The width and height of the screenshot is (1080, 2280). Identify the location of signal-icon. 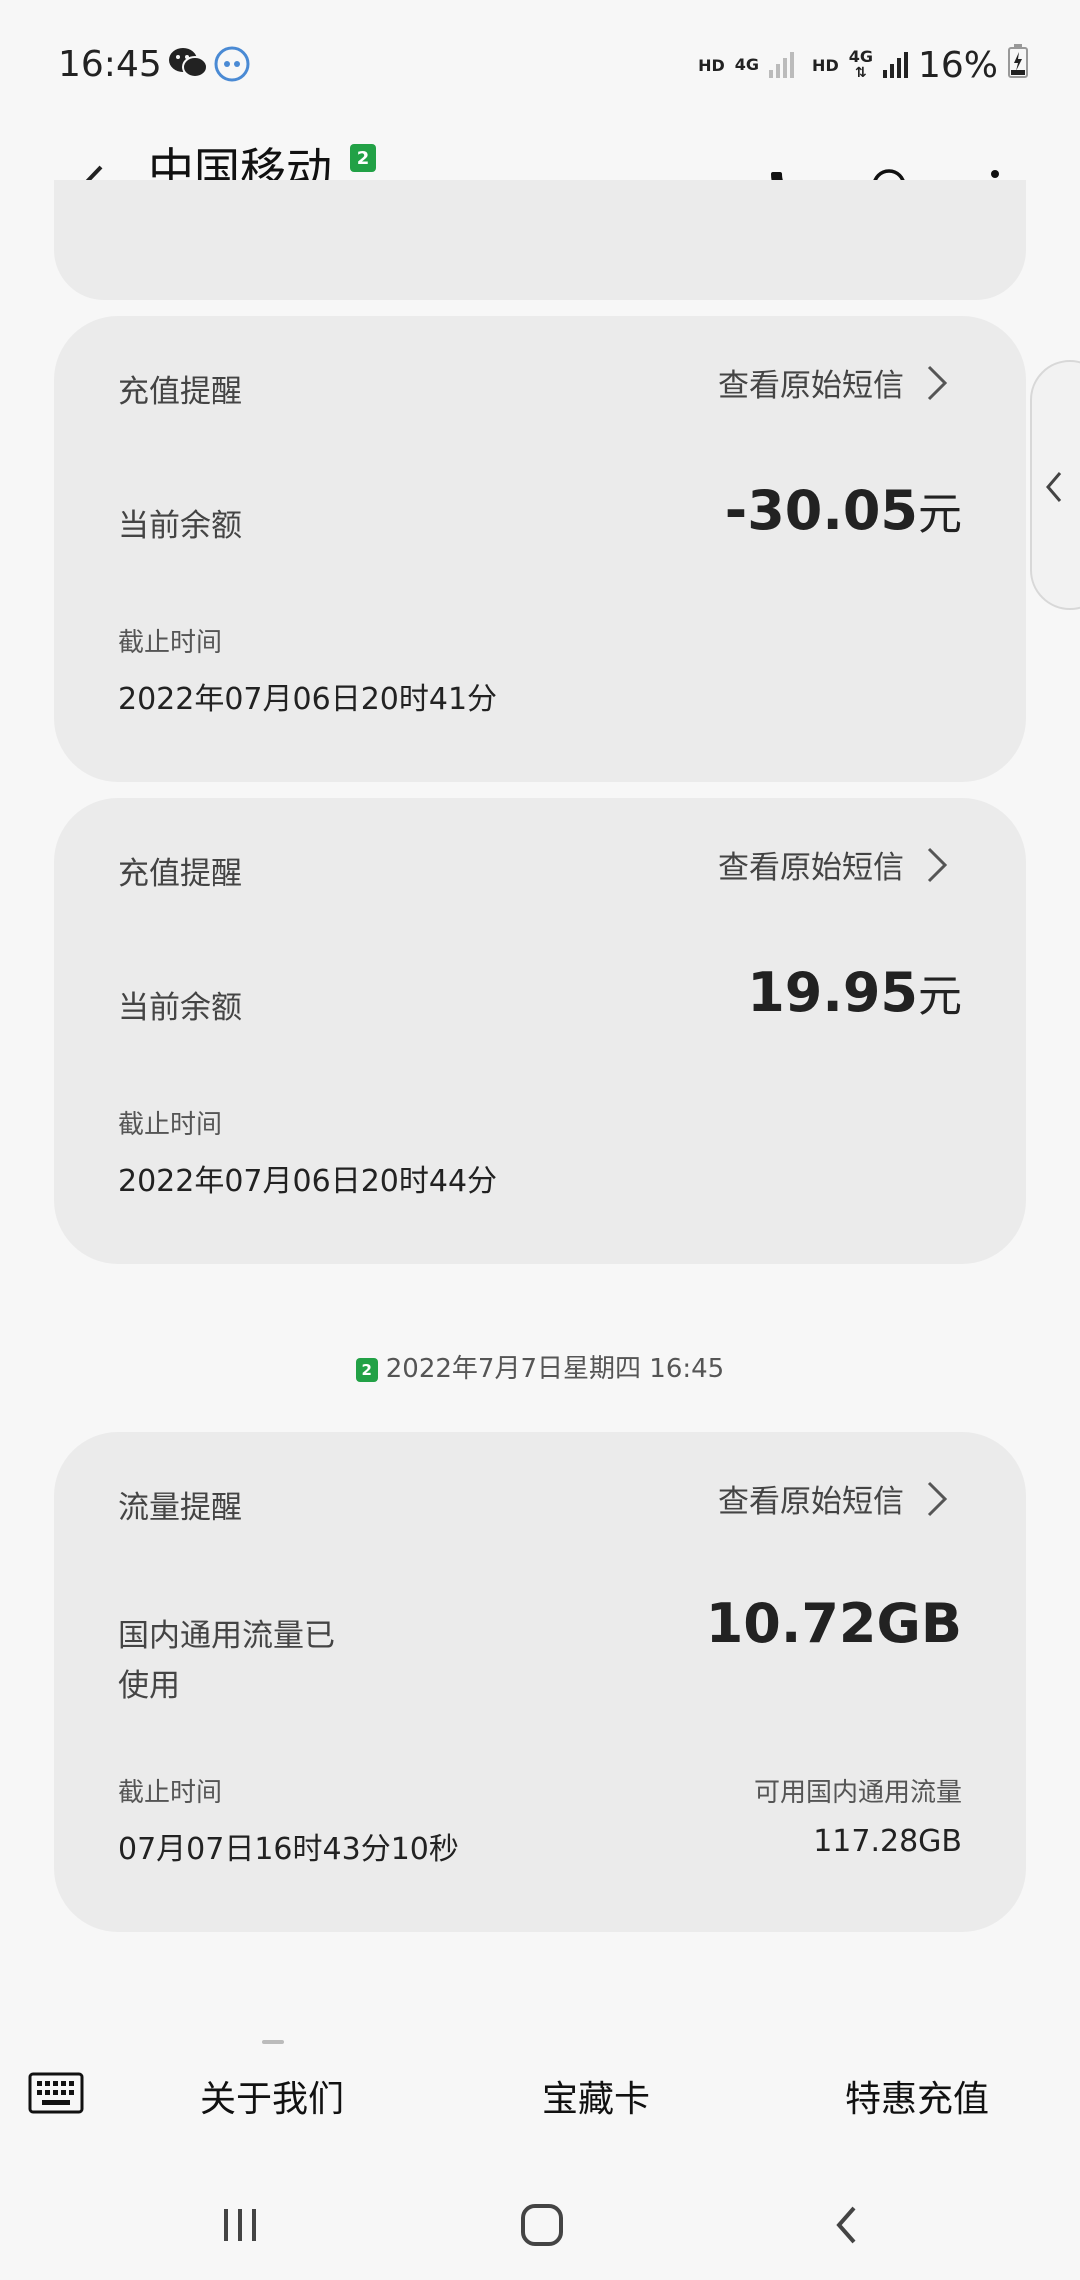
(782, 65).